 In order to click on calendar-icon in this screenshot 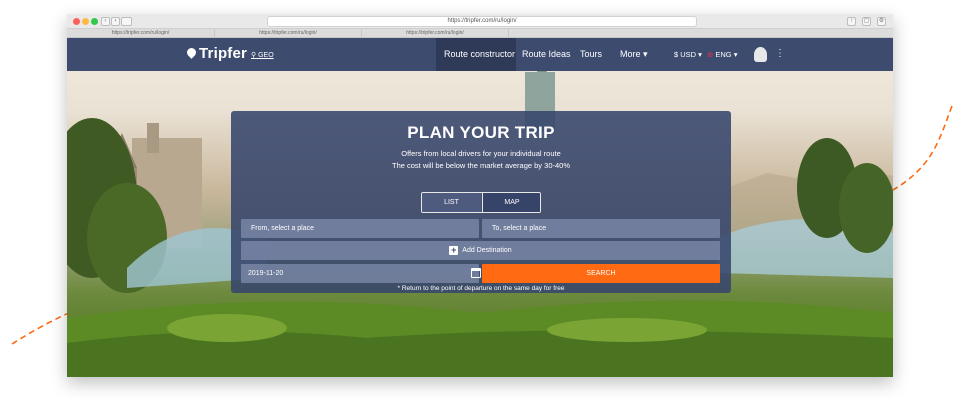, I will do `click(476, 273)`.